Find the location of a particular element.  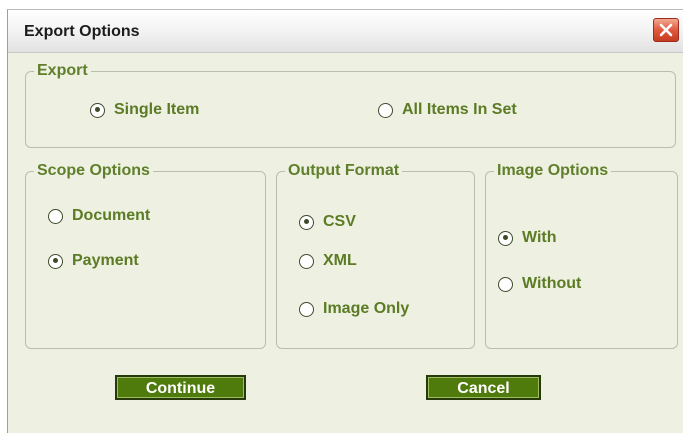

csv-radio: CSV is located at coordinates (327, 222).